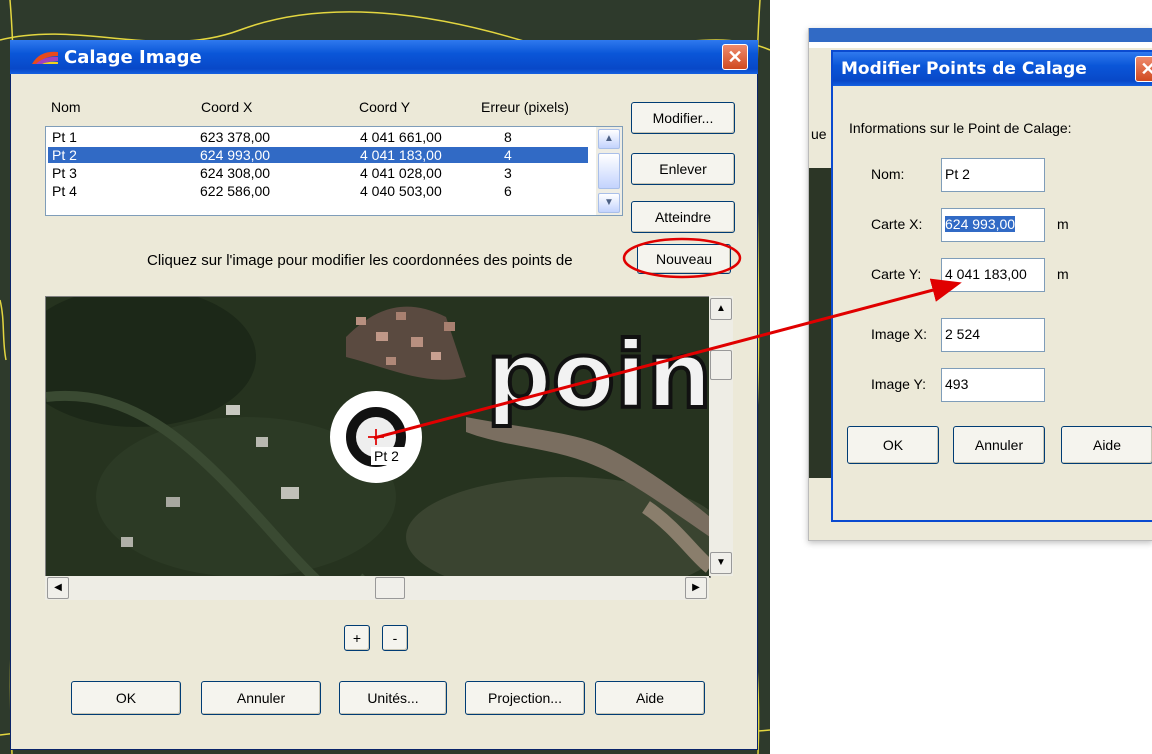 Image resolution: width=1152 pixels, height=754 pixels. I want to click on annotation-overlay, so click(667, 338).